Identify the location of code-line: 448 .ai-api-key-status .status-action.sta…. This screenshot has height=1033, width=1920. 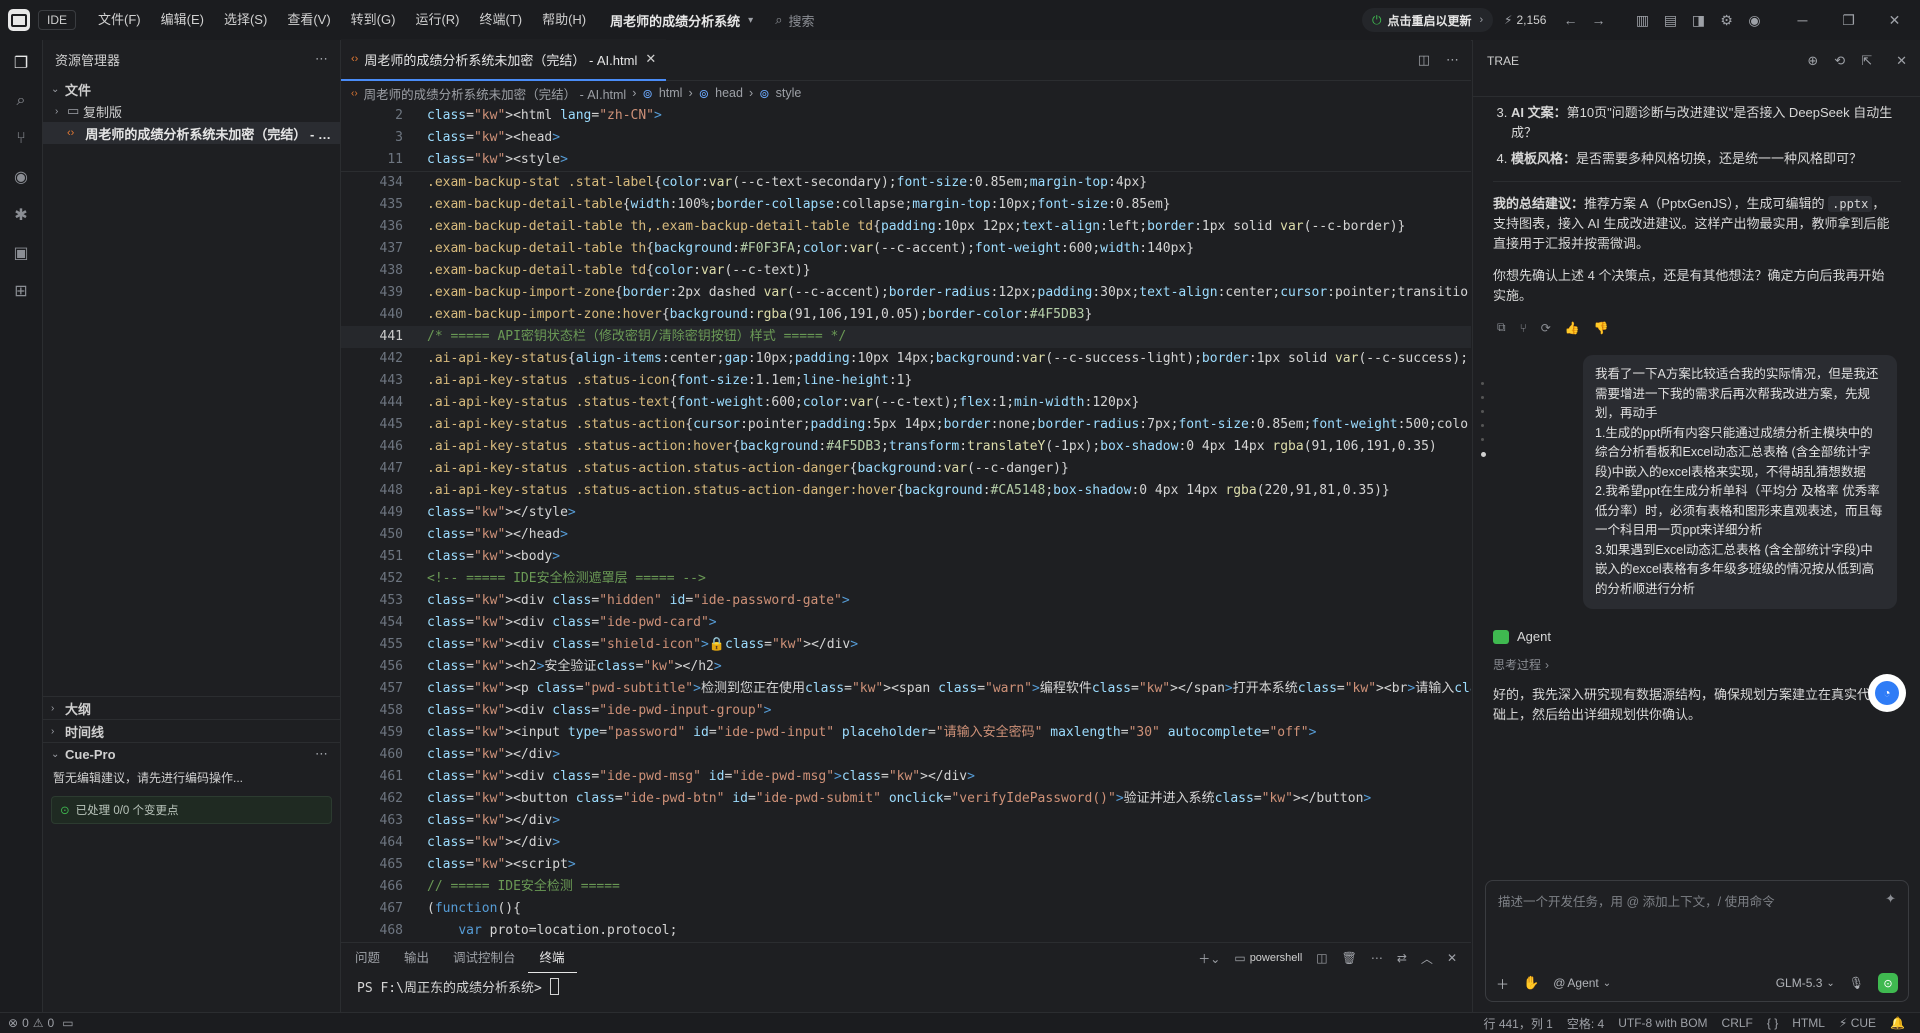
(906, 491).